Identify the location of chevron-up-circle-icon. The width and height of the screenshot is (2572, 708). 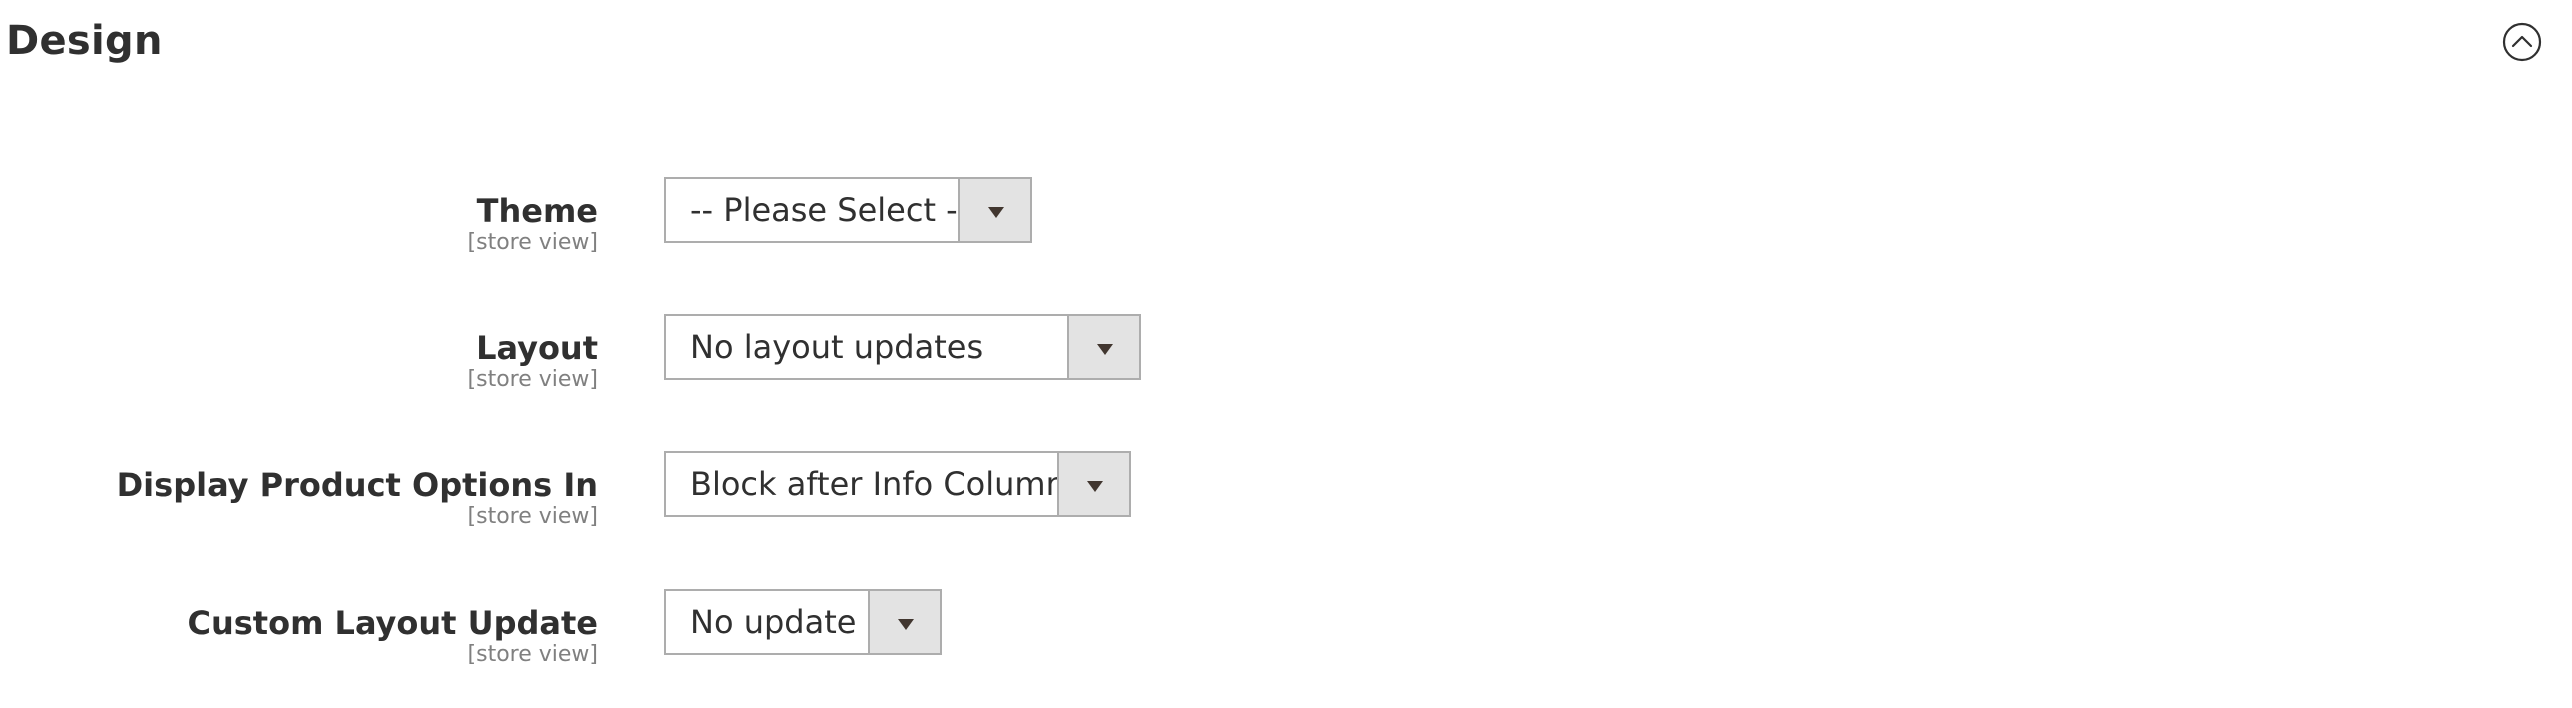
(2522, 42).